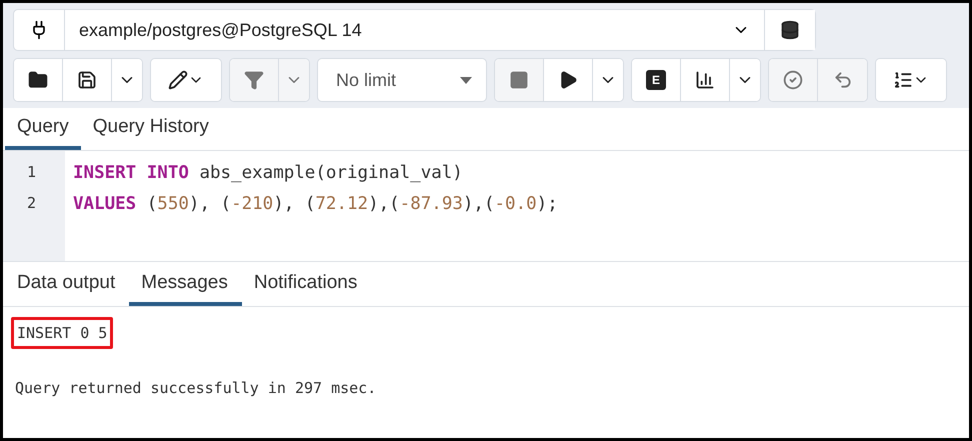 This screenshot has width=972, height=441. I want to click on folder-icon, so click(38, 80).